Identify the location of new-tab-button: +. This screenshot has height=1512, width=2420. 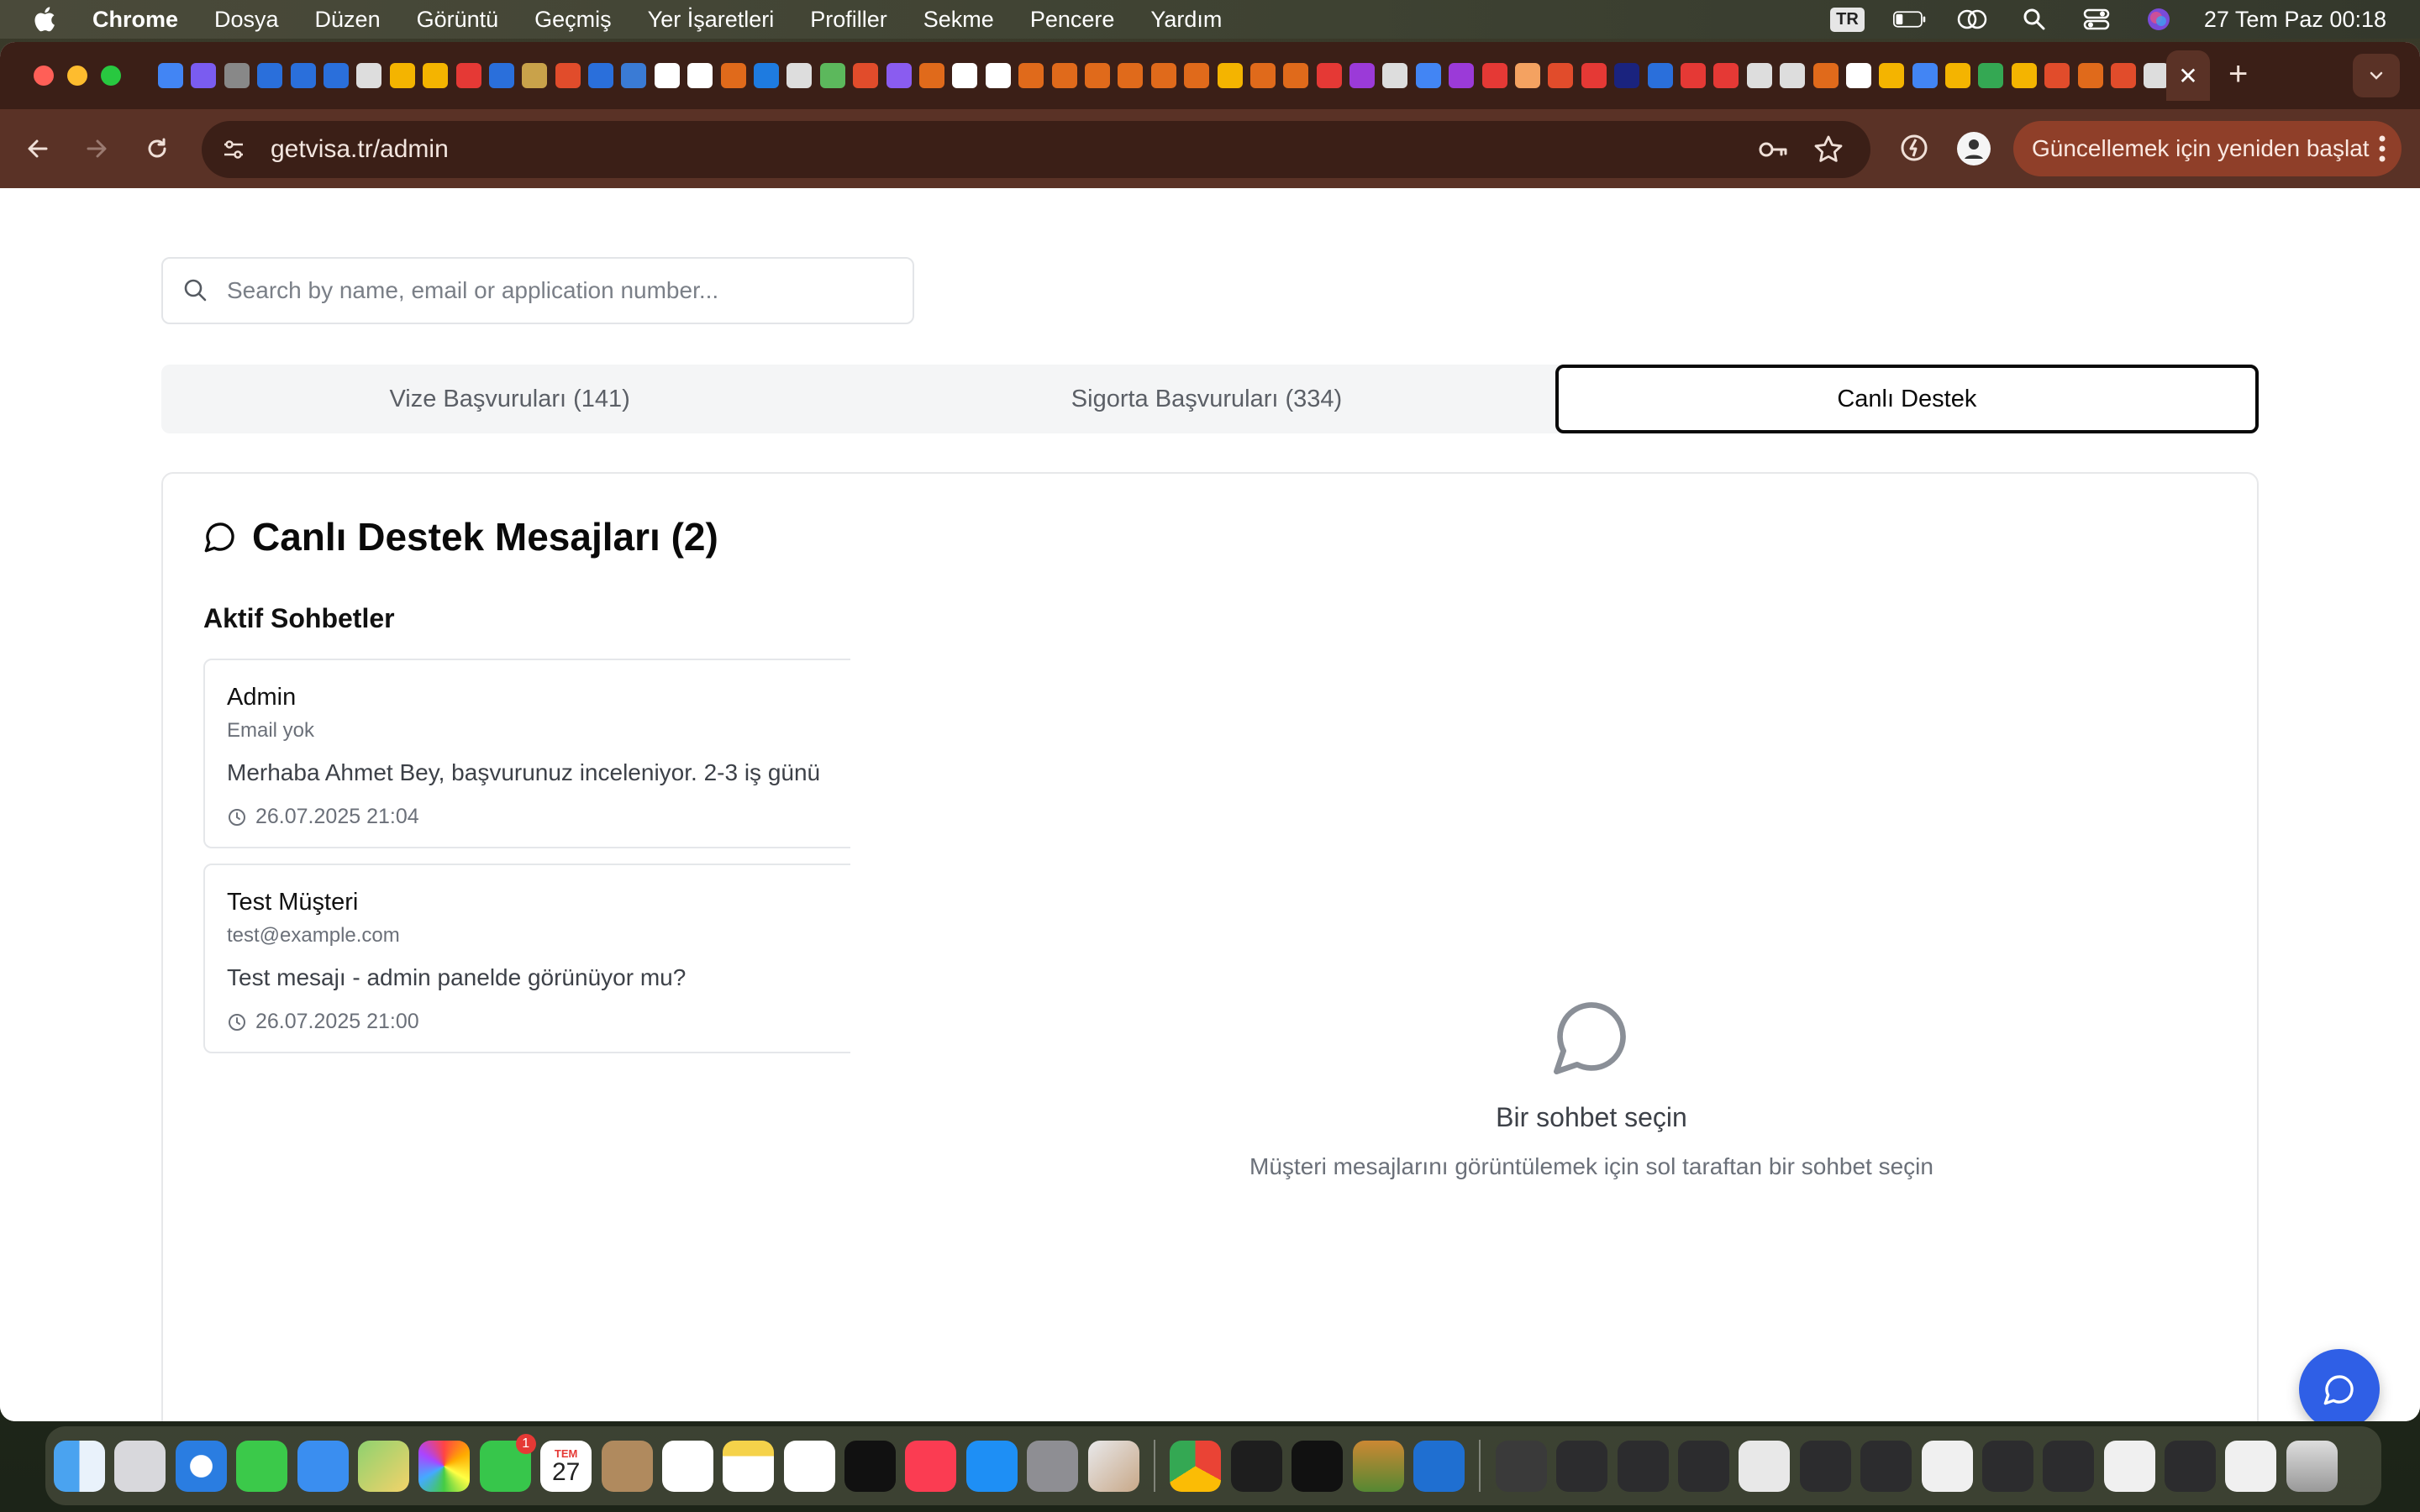
(2238, 74).